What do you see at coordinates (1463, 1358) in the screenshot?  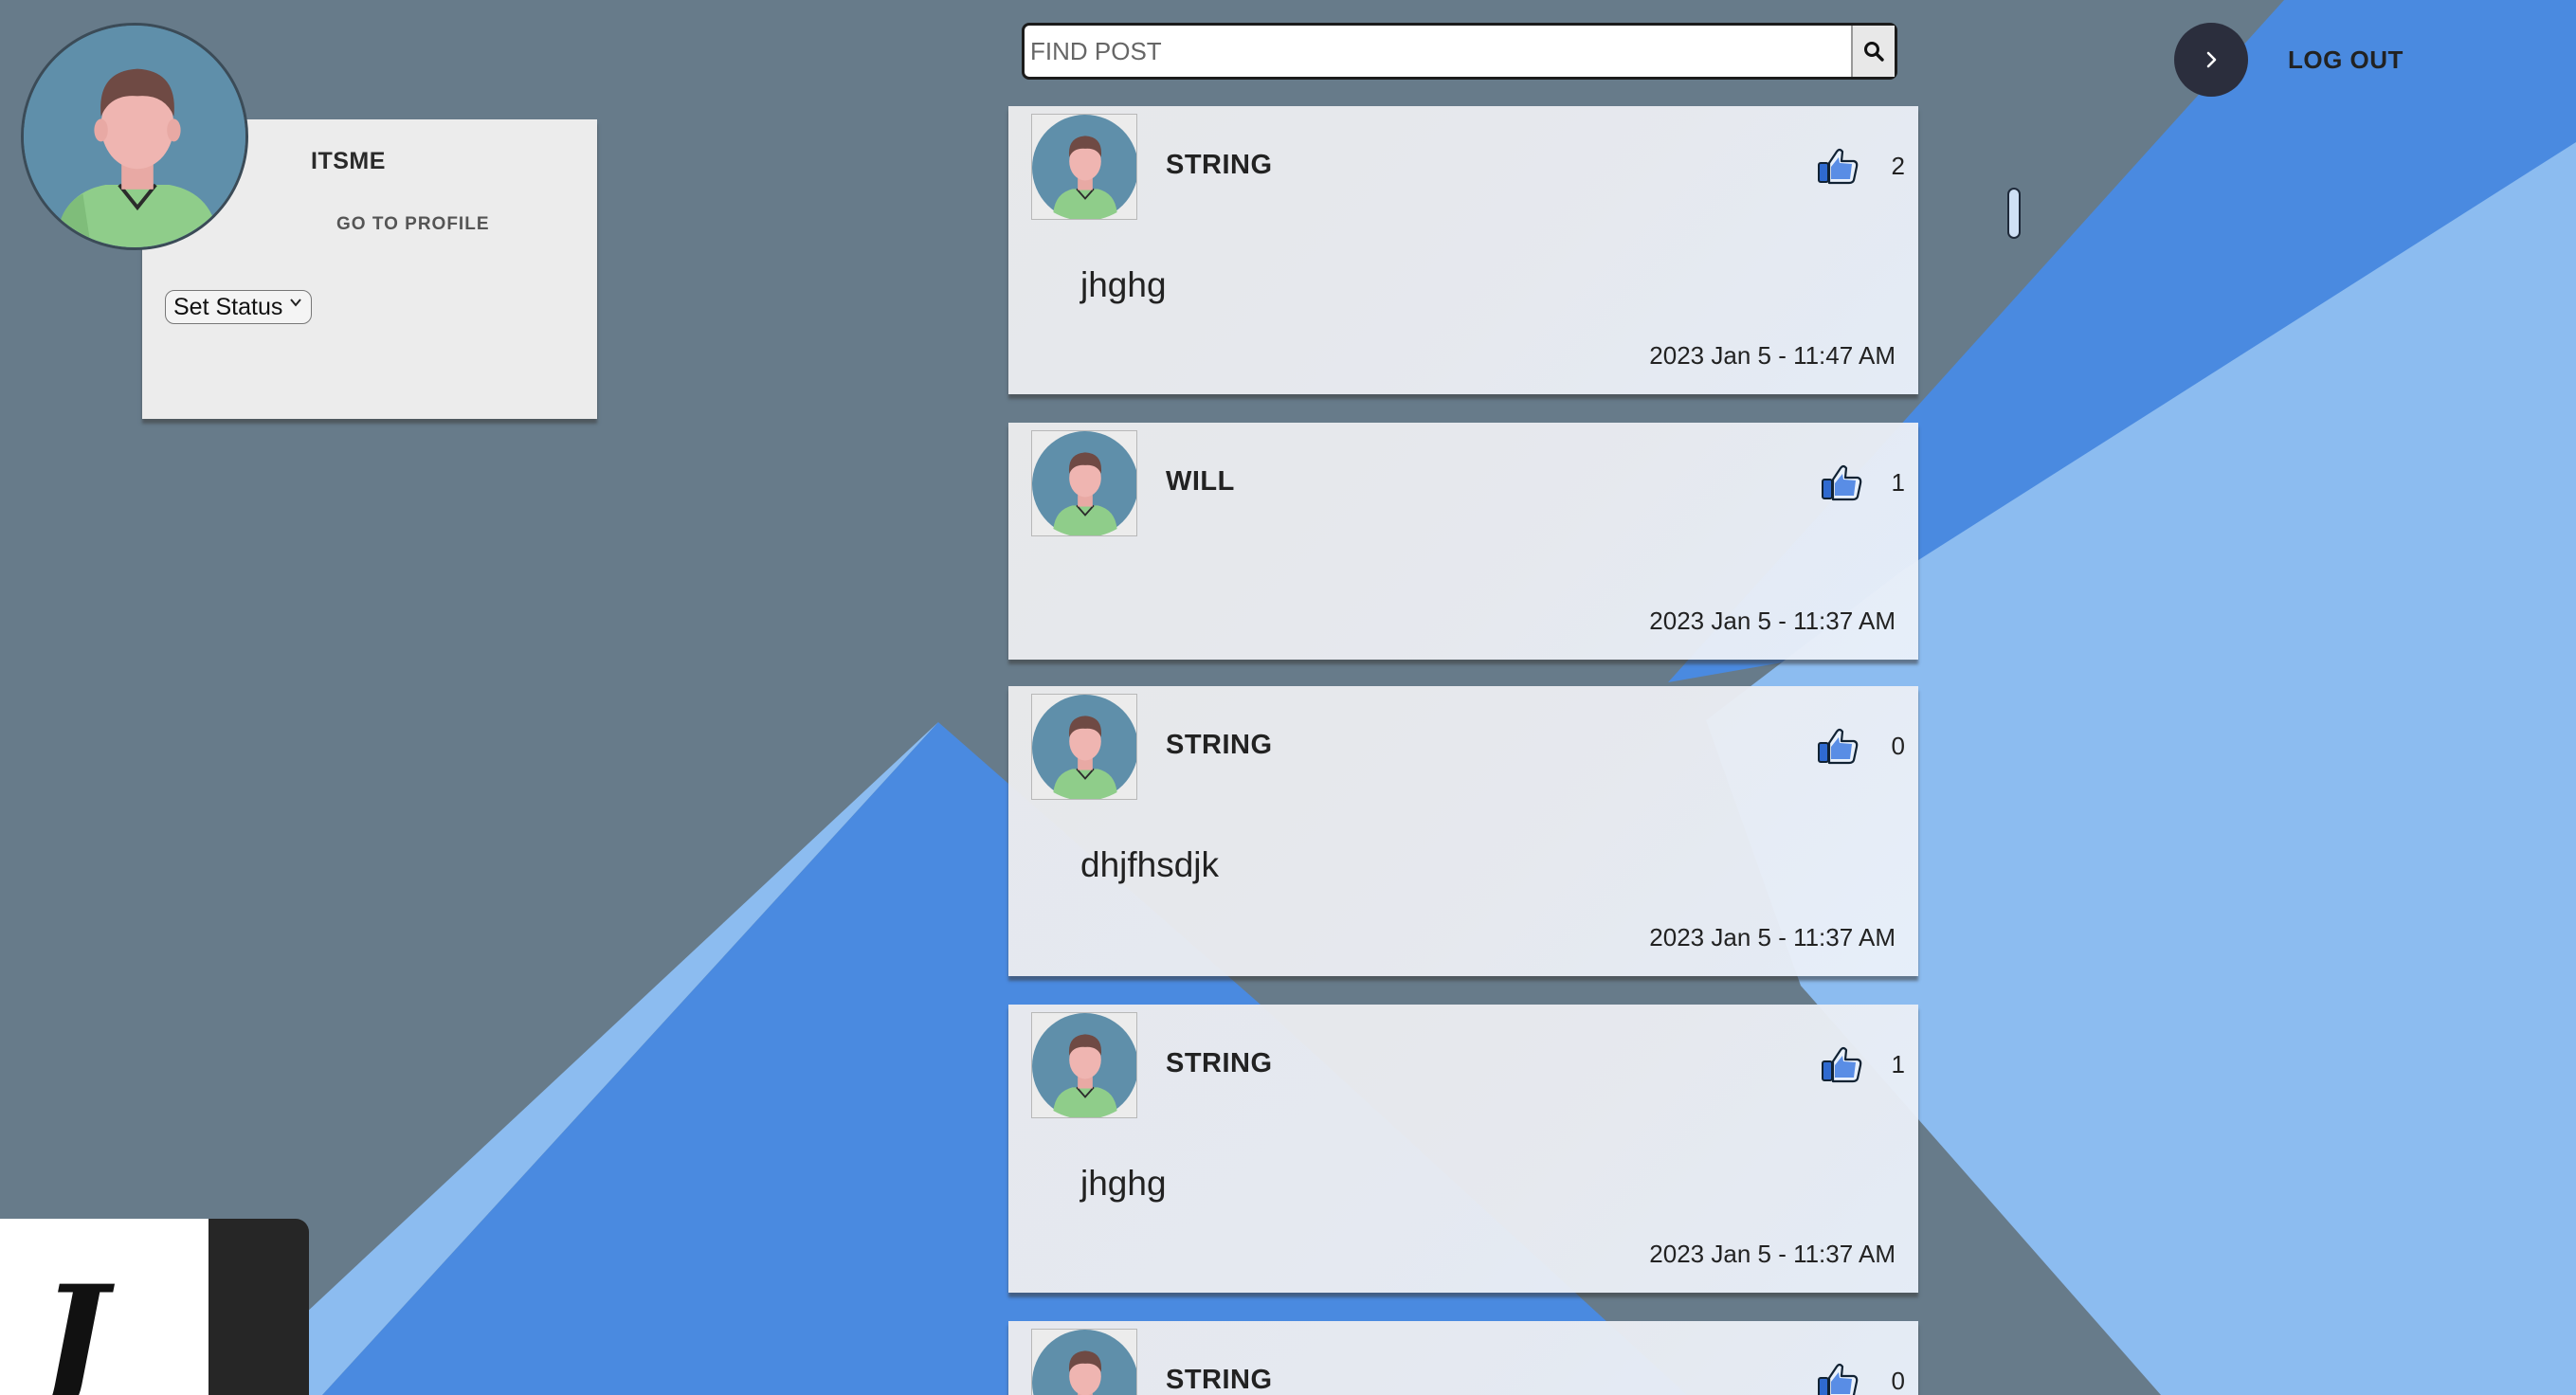 I see `post-card: STRING 0` at bounding box center [1463, 1358].